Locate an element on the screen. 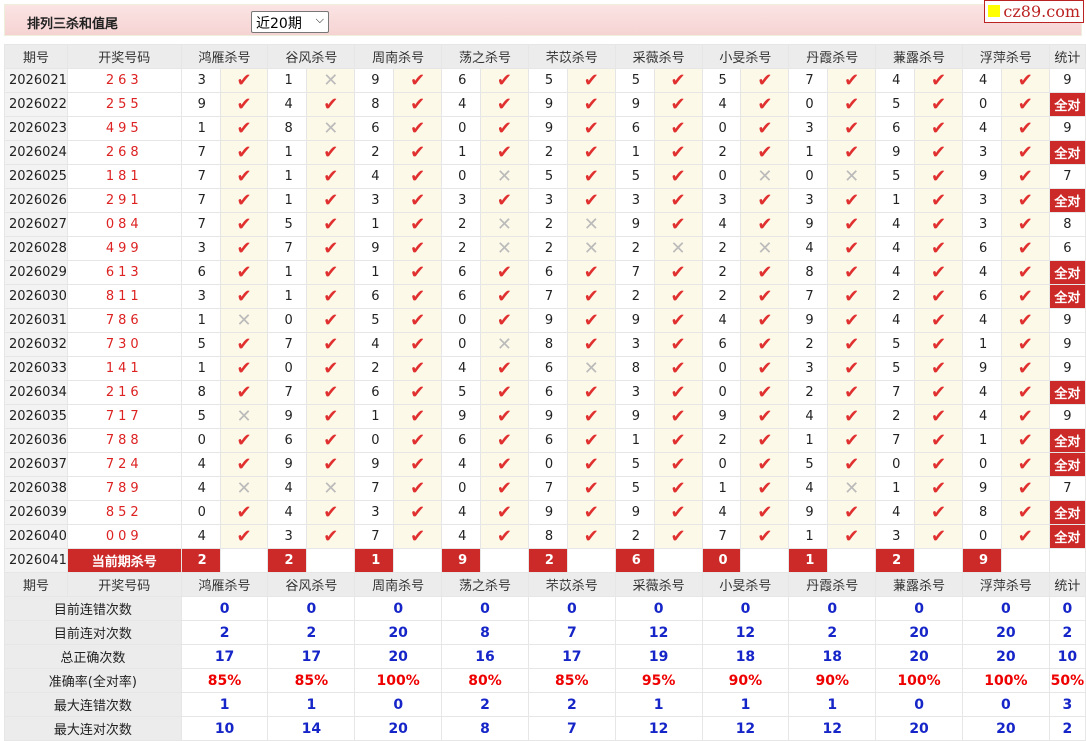 Image resolution: width=1086 pixels, height=741 pixels. col-stat: 统计 is located at coordinates (1067, 56).